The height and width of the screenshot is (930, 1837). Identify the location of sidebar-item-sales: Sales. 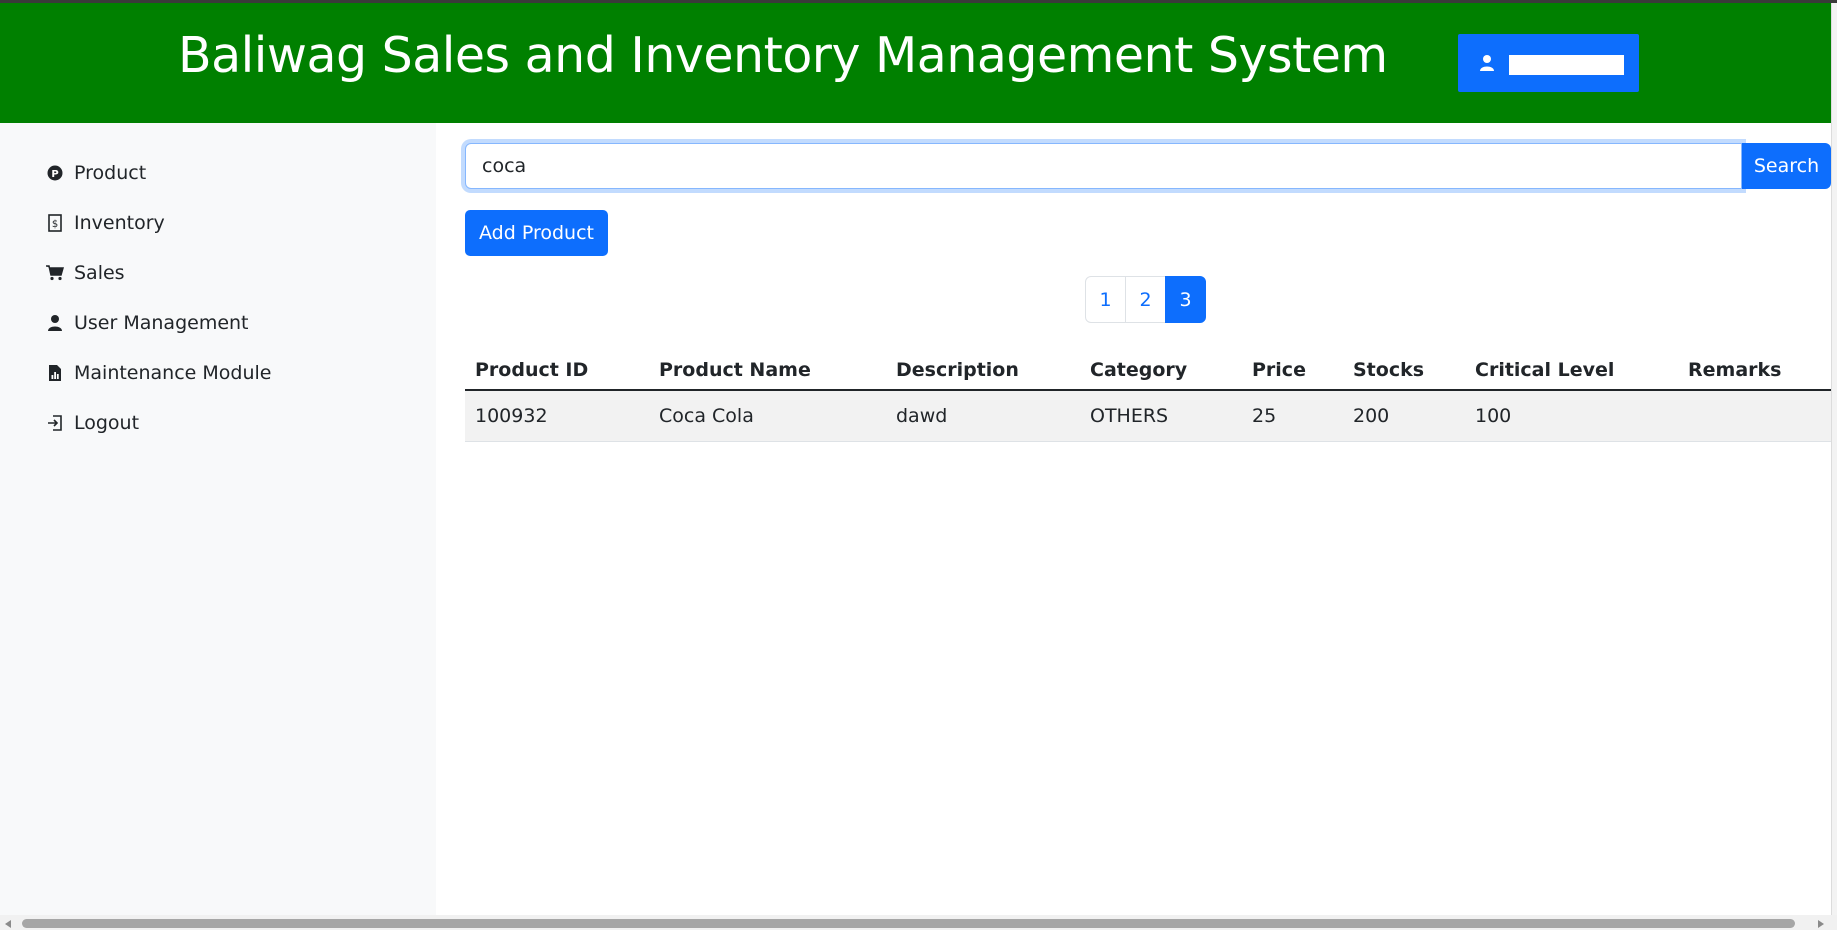
(85, 273).